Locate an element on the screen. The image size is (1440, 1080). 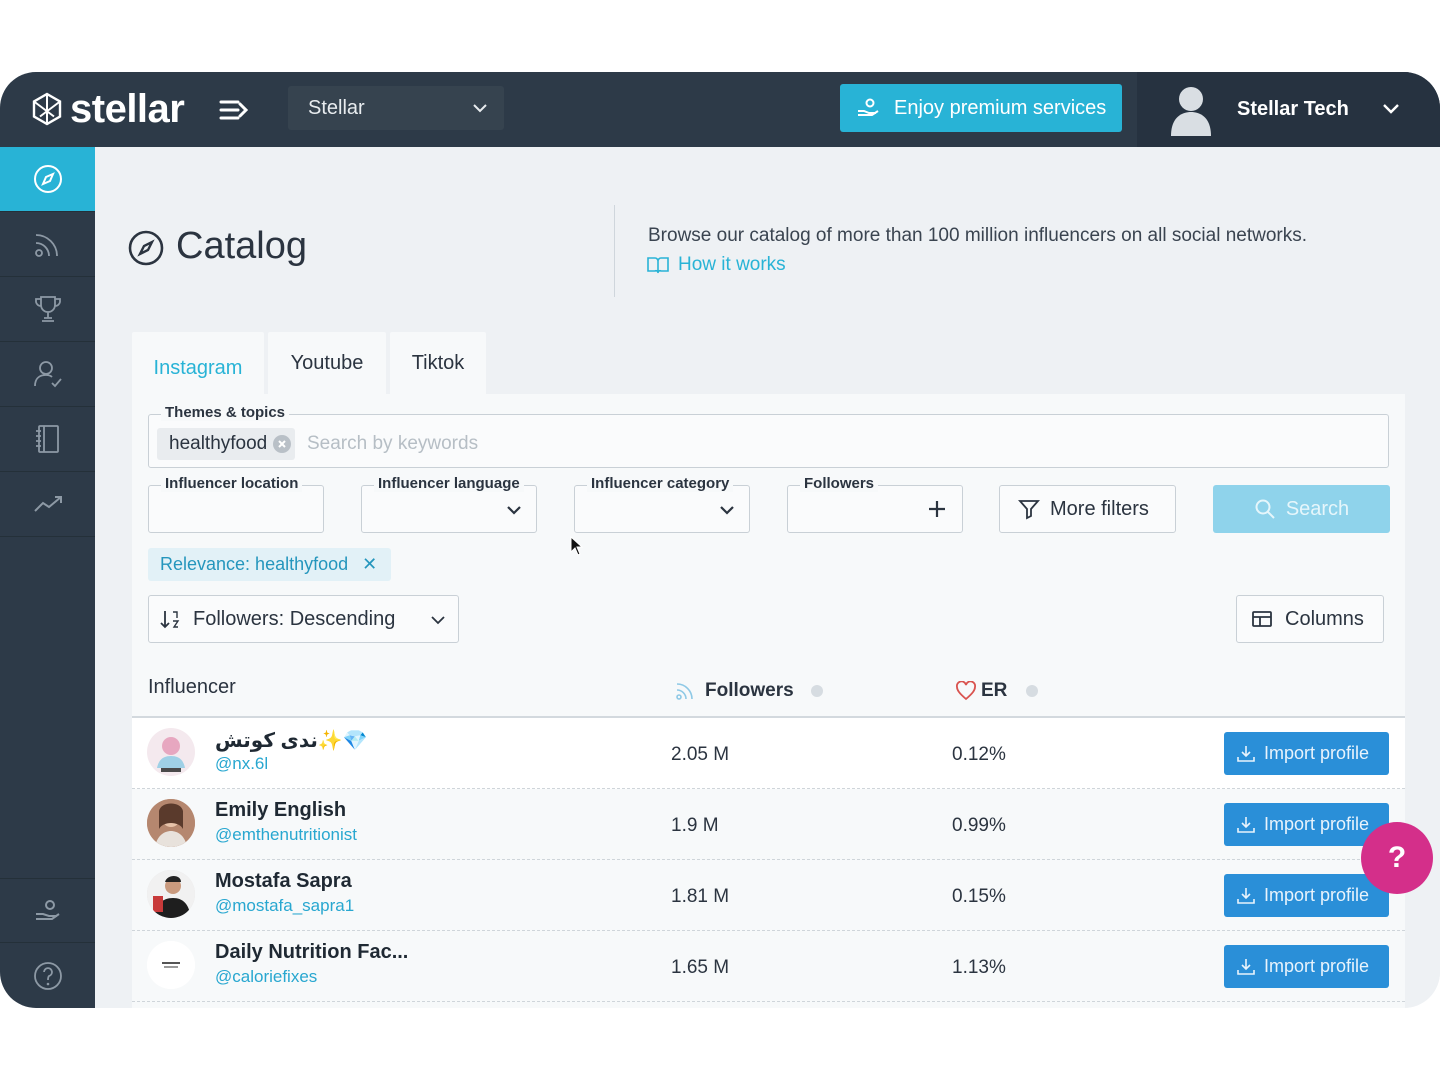
followers-value: 1.9 M is located at coordinates (695, 825).